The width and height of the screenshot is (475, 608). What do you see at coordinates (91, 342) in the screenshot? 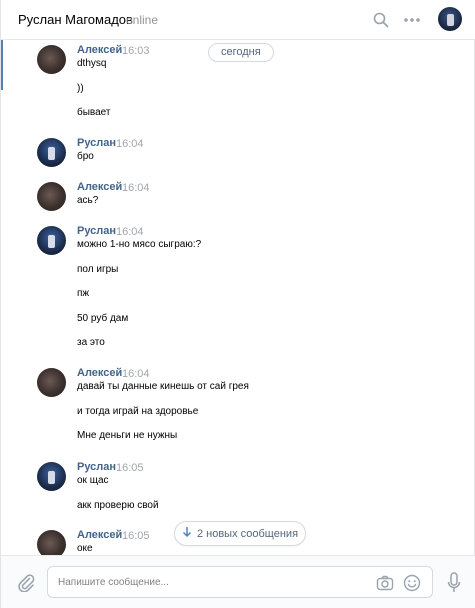
I see `message-text: за это` at bounding box center [91, 342].